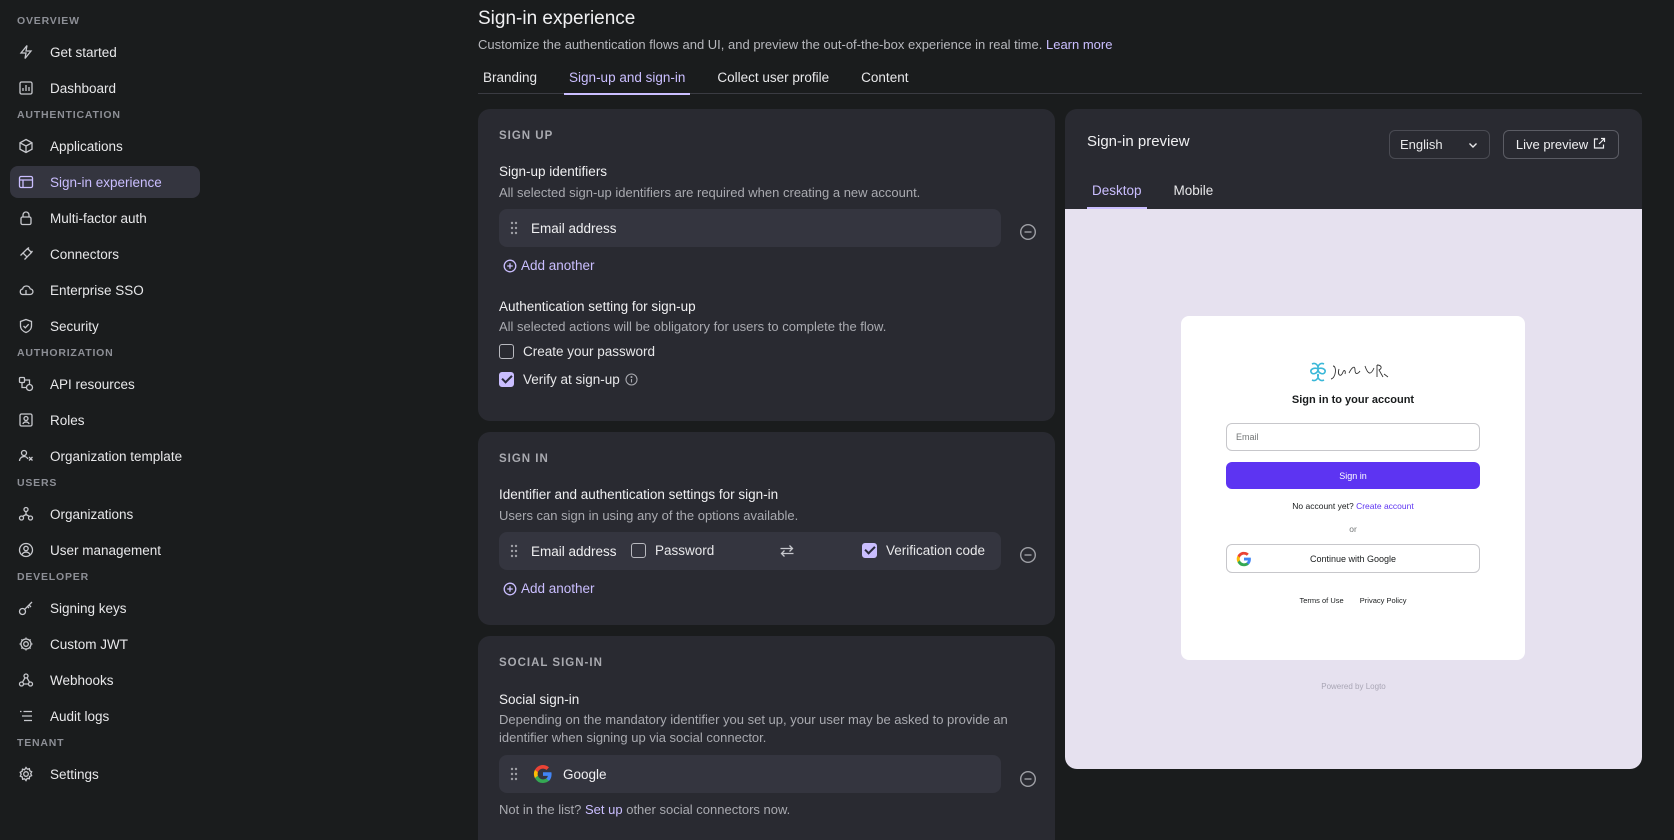 The image size is (1674, 840). What do you see at coordinates (69, 115) in the screenshot?
I see `sidebar-section-authentication: AUTHENTICATION` at bounding box center [69, 115].